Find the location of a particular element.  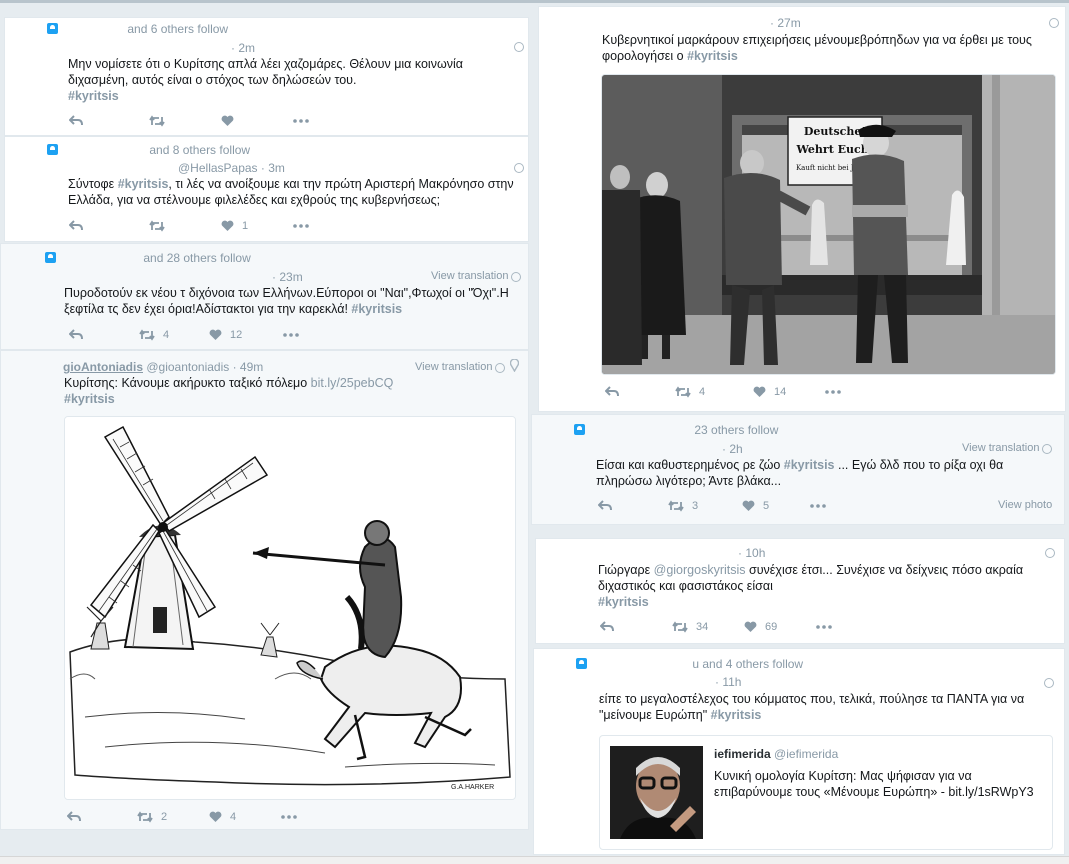

tweet-actions: 1 is located at coordinates (189, 226).